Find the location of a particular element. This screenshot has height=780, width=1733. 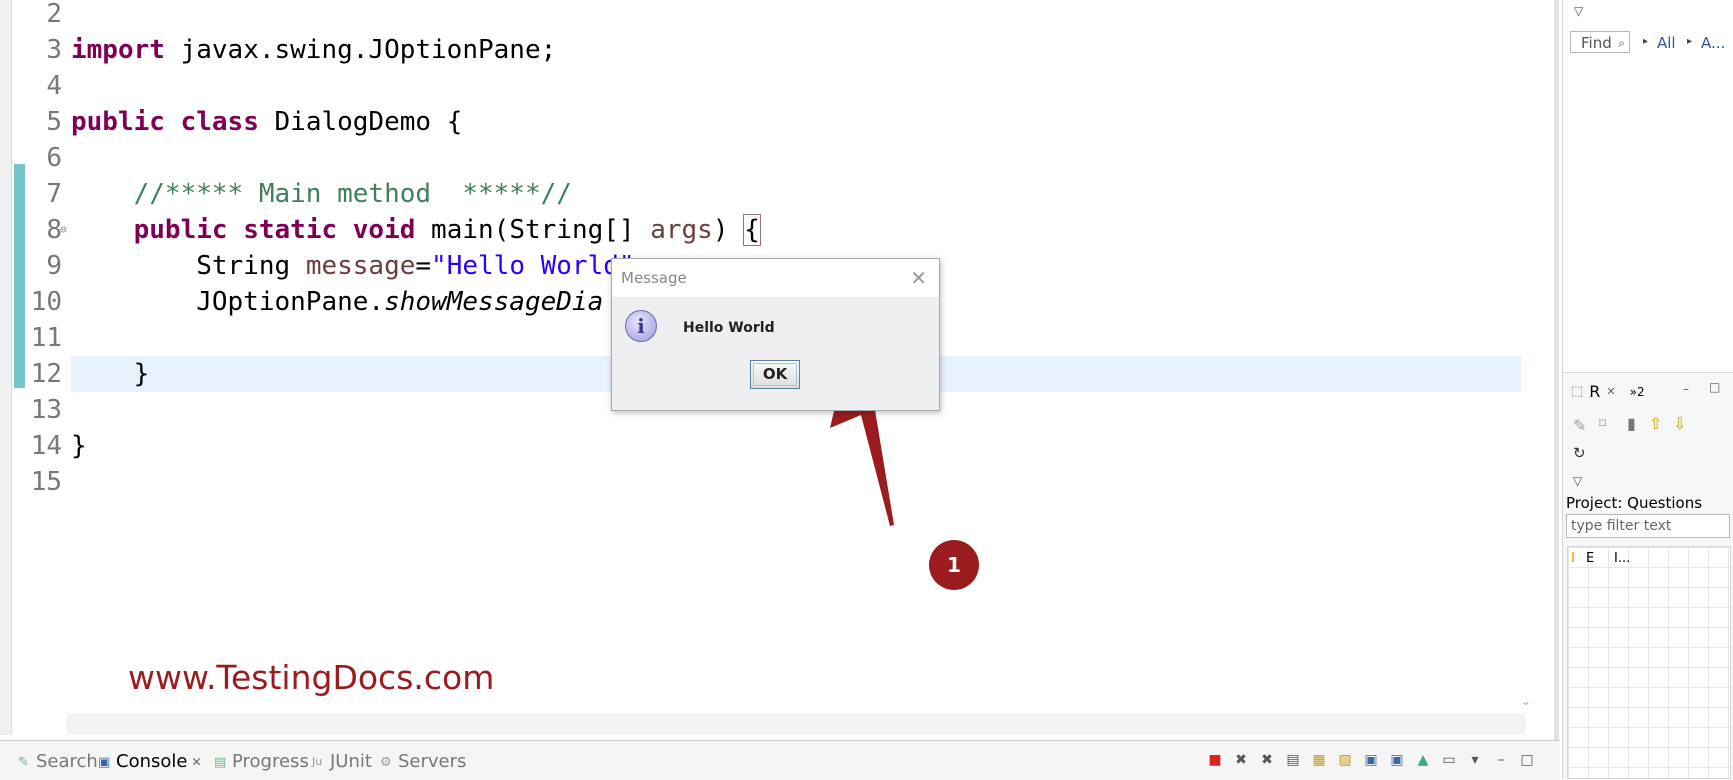

code-text: public static void main(String[] args) { is located at coordinates (416, 230).